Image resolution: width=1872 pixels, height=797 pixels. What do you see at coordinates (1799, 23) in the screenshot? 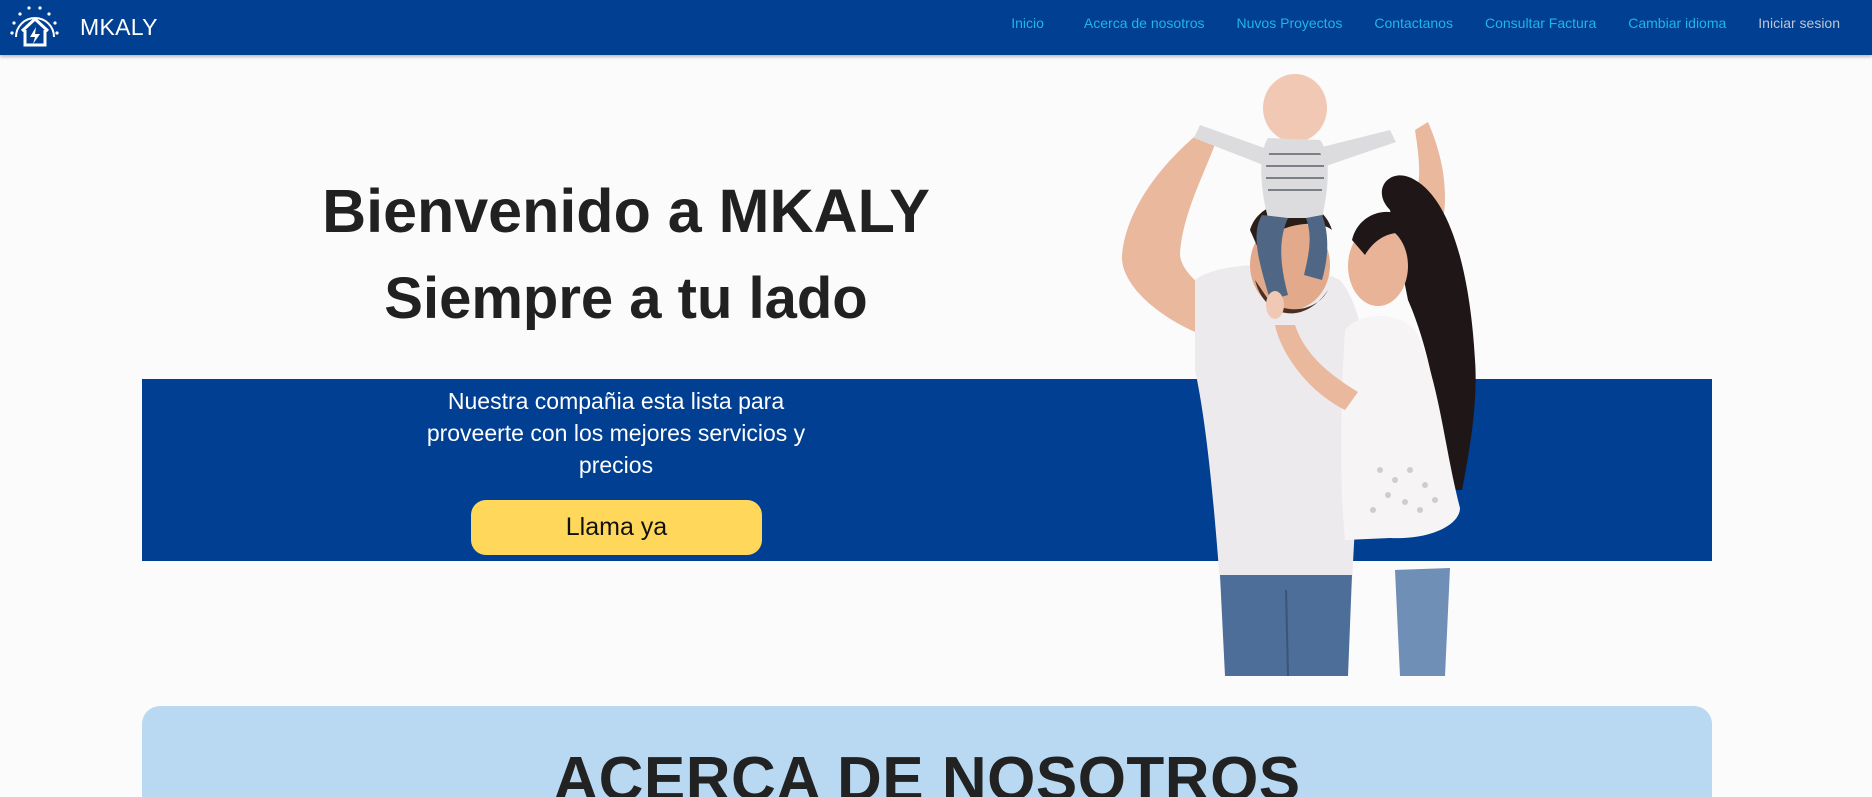
I see `nav-link-login: Iniciar sesion` at bounding box center [1799, 23].